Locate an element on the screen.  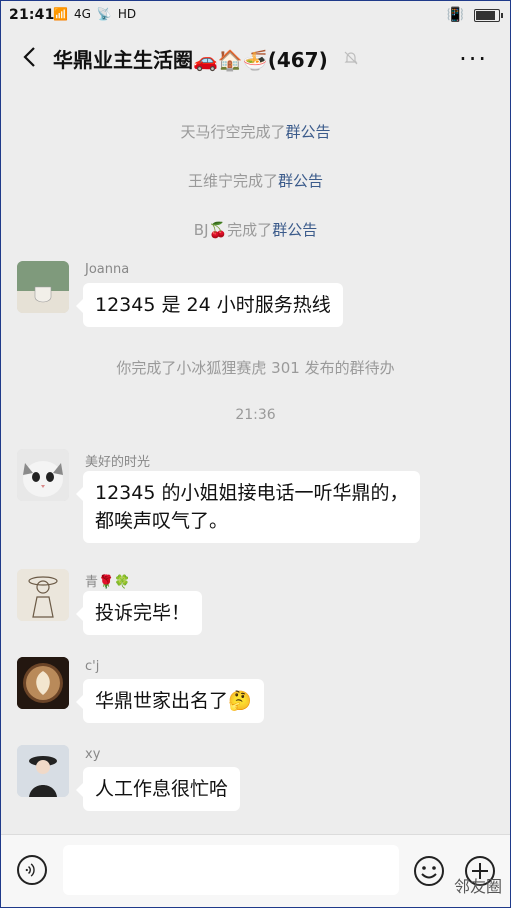
emoji-icon is located at coordinates (429, 871).